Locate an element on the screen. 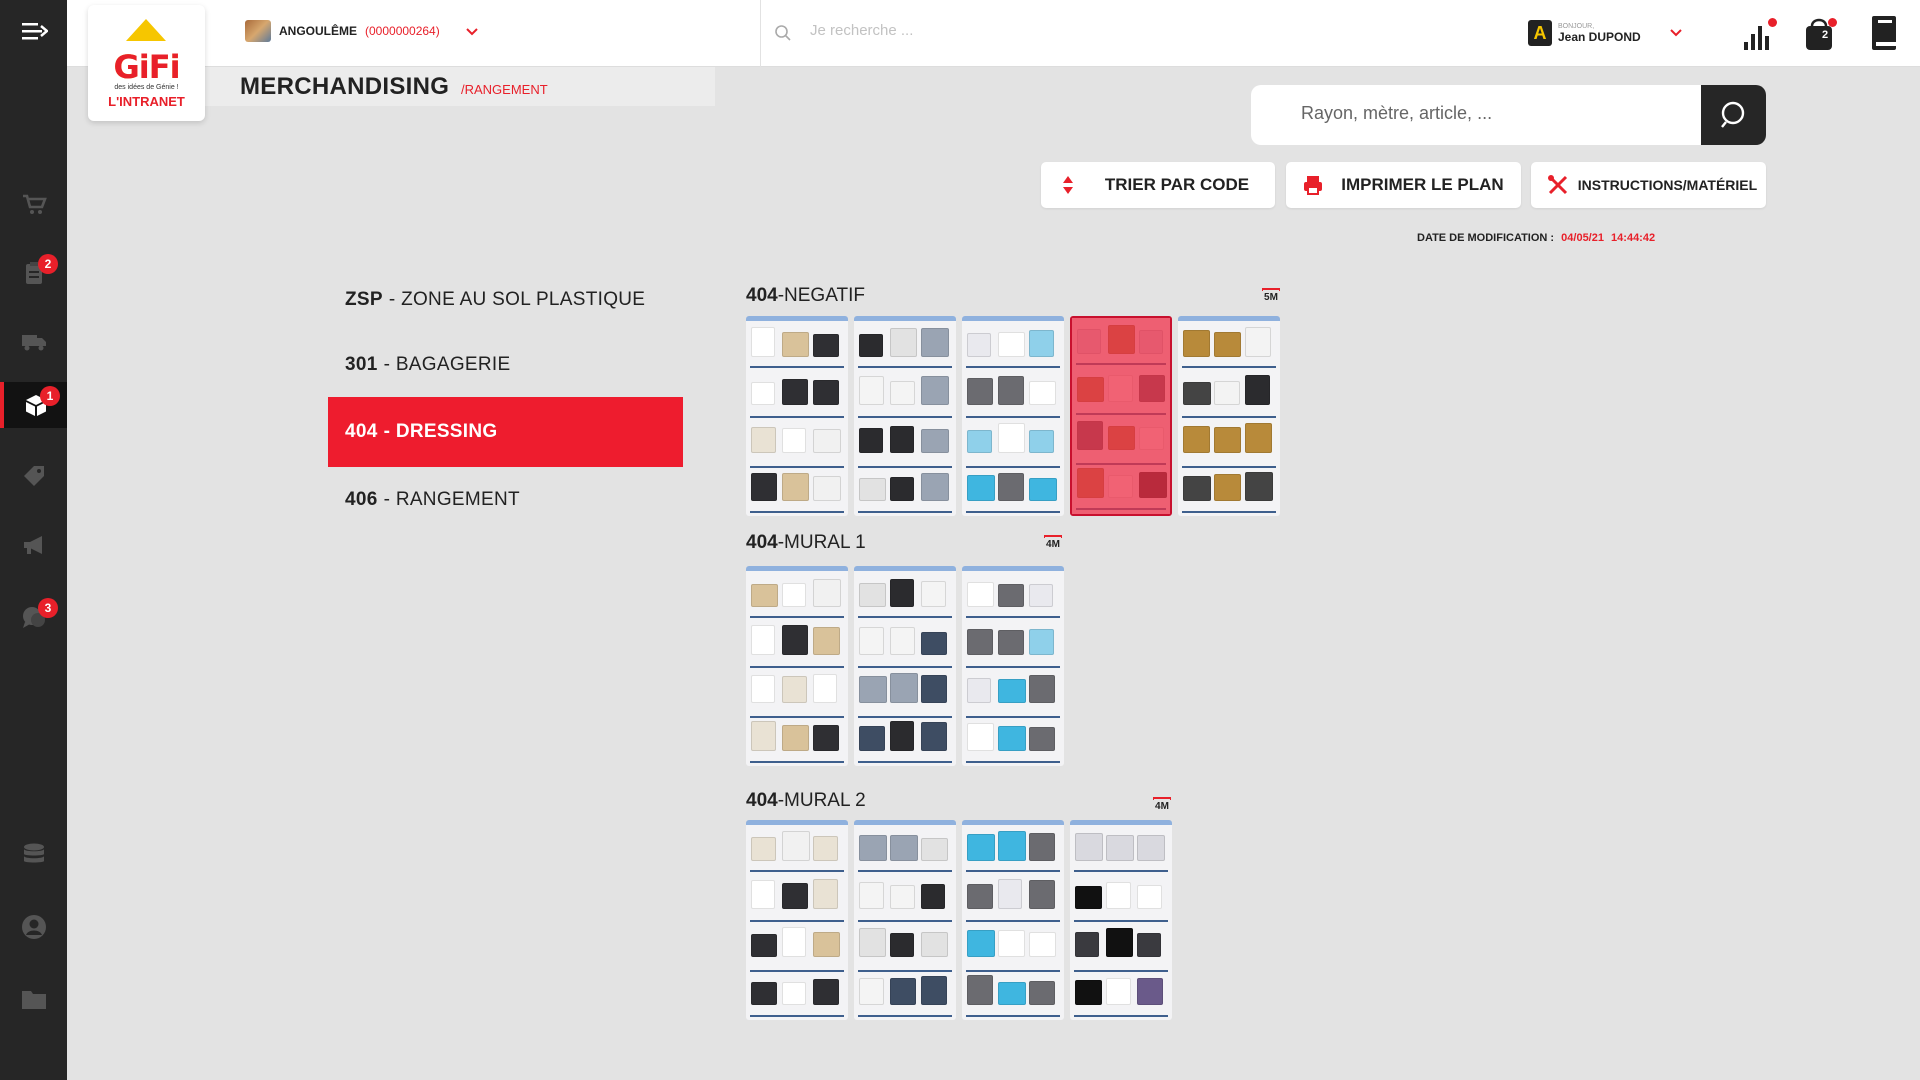 The image size is (1920, 1080). gifi-logo: GiFi des idées de Génie ! L'INTRANET is located at coordinates (146, 63).